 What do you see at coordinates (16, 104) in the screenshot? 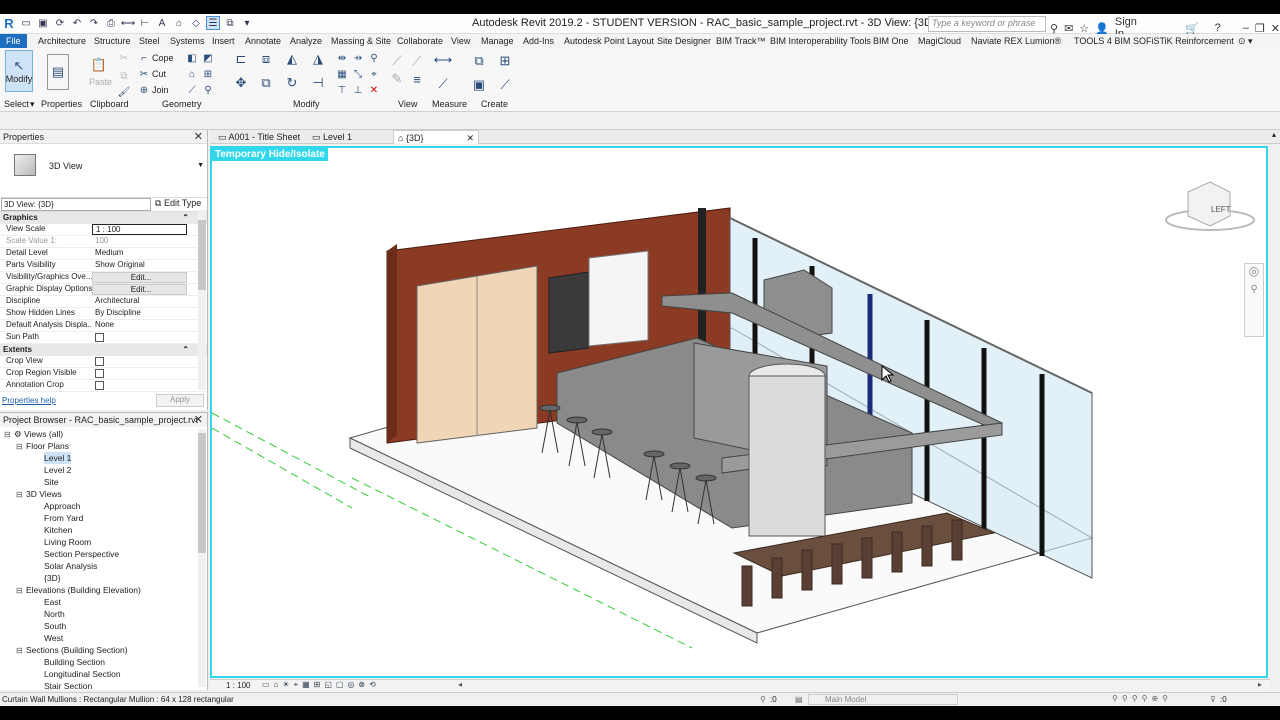
I see `select-dropdown: Select` at bounding box center [16, 104].